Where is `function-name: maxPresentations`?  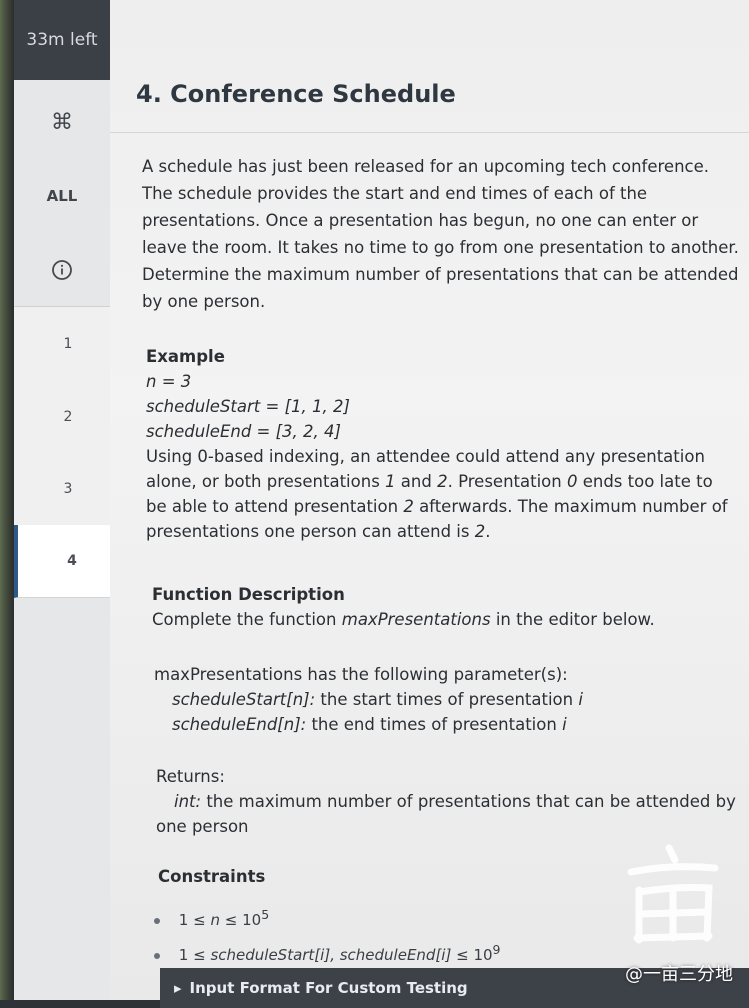
function-name: maxPresentations is located at coordinates (416, 619).